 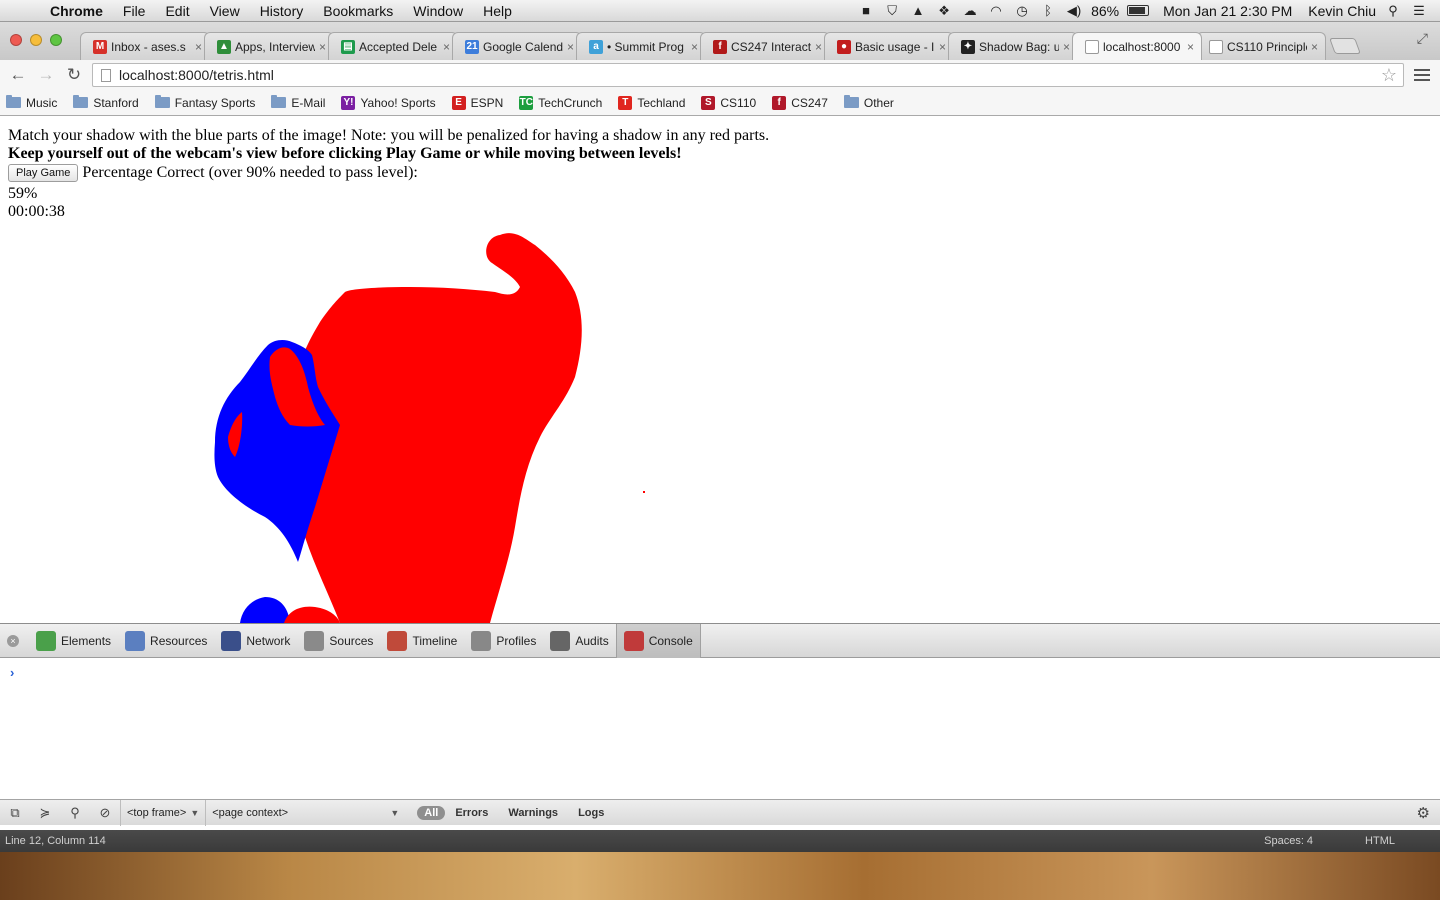 I want to click on browser-tab: ▲ Apps, Interview ×, so click(x=269, y=46).